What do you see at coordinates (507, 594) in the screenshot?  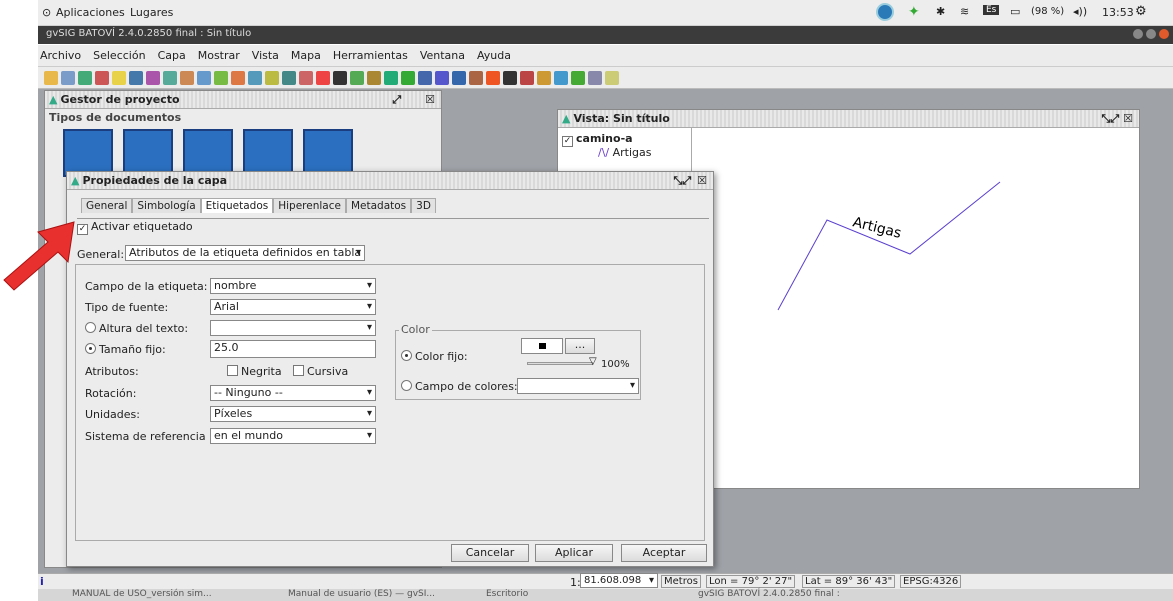 I see `task-item-desktop: Escritorio` at bounding box center [507, 594].